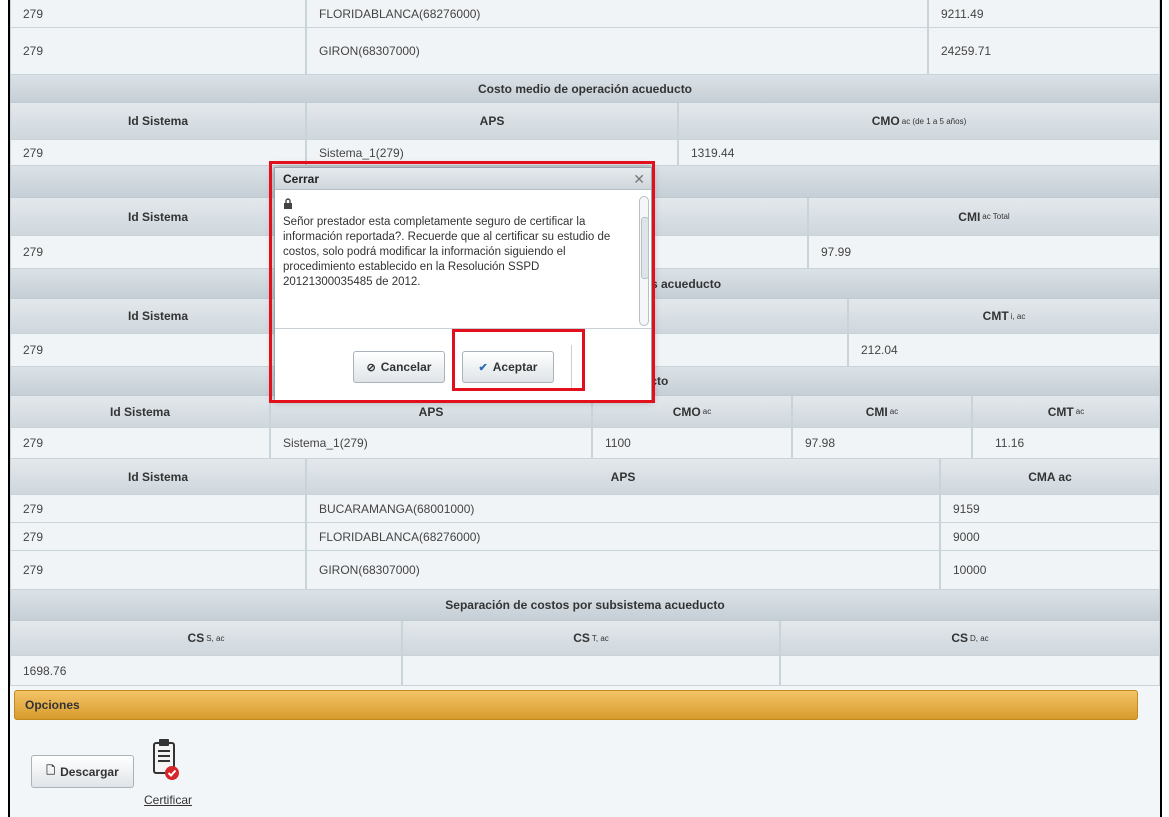 Image resolution: width=1169 pixels, height=817 pixels. I want to click on document-icon: 🗋, so click(51, 771).